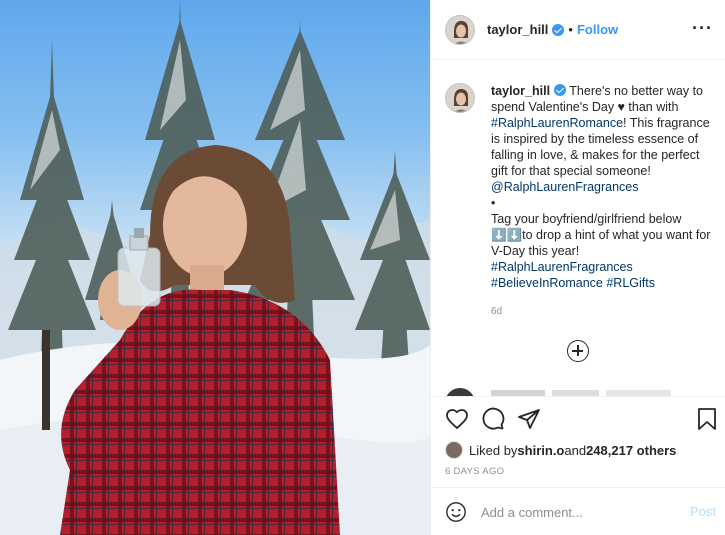 This screenshot has height=535, width=725. Describe the element at coordinates (578, 351) in the screenshot. I see `plus-circle-icon` at that location.